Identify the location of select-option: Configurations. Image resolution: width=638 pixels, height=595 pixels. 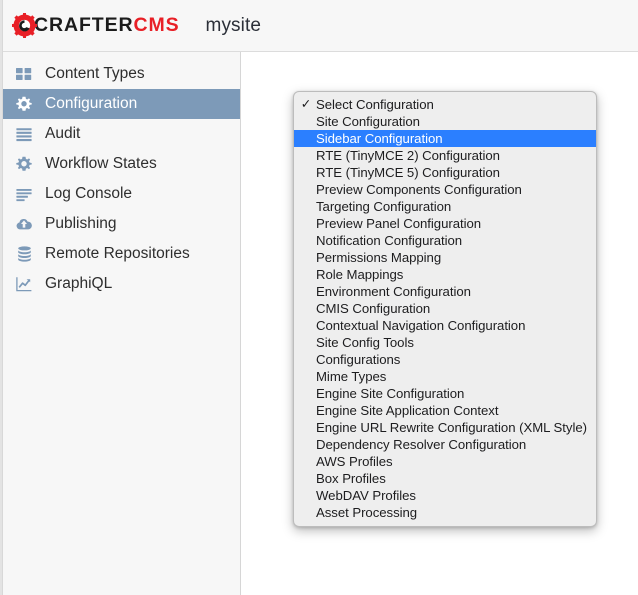
(445, 359).